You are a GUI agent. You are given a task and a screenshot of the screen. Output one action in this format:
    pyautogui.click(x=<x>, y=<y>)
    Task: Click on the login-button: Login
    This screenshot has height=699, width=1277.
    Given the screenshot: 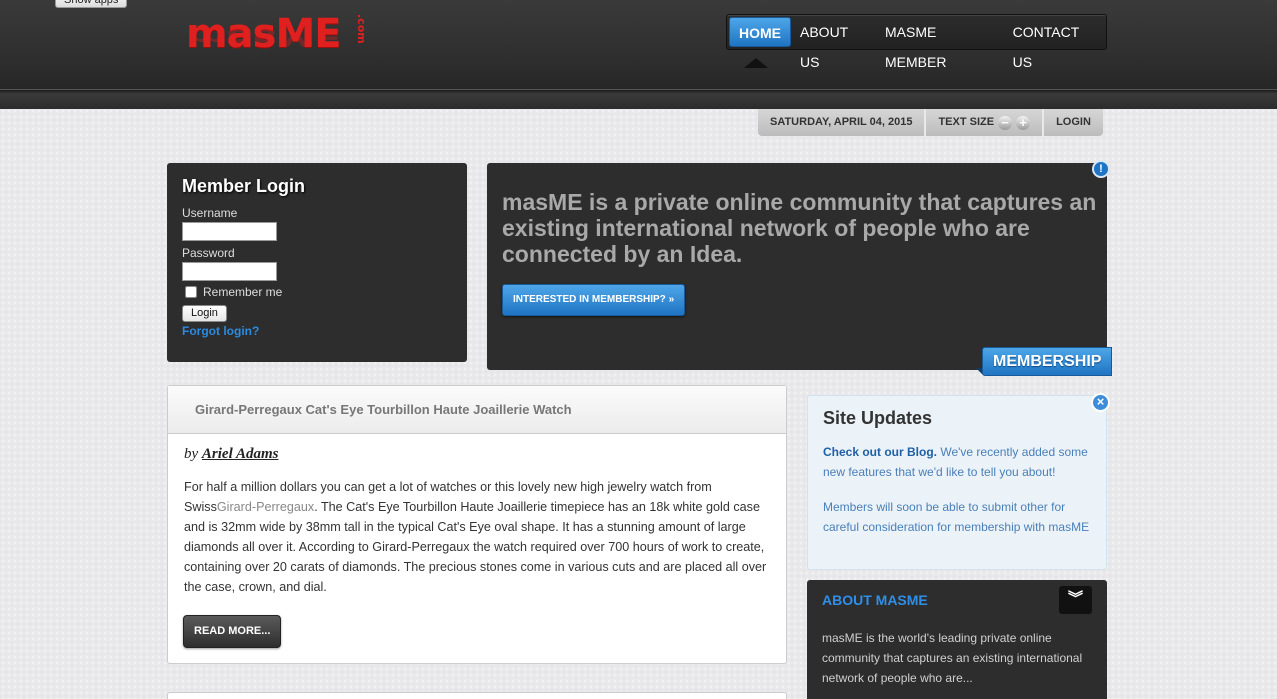 What is the action you would take?
    pyautogui.click(x=204, y=313)
    